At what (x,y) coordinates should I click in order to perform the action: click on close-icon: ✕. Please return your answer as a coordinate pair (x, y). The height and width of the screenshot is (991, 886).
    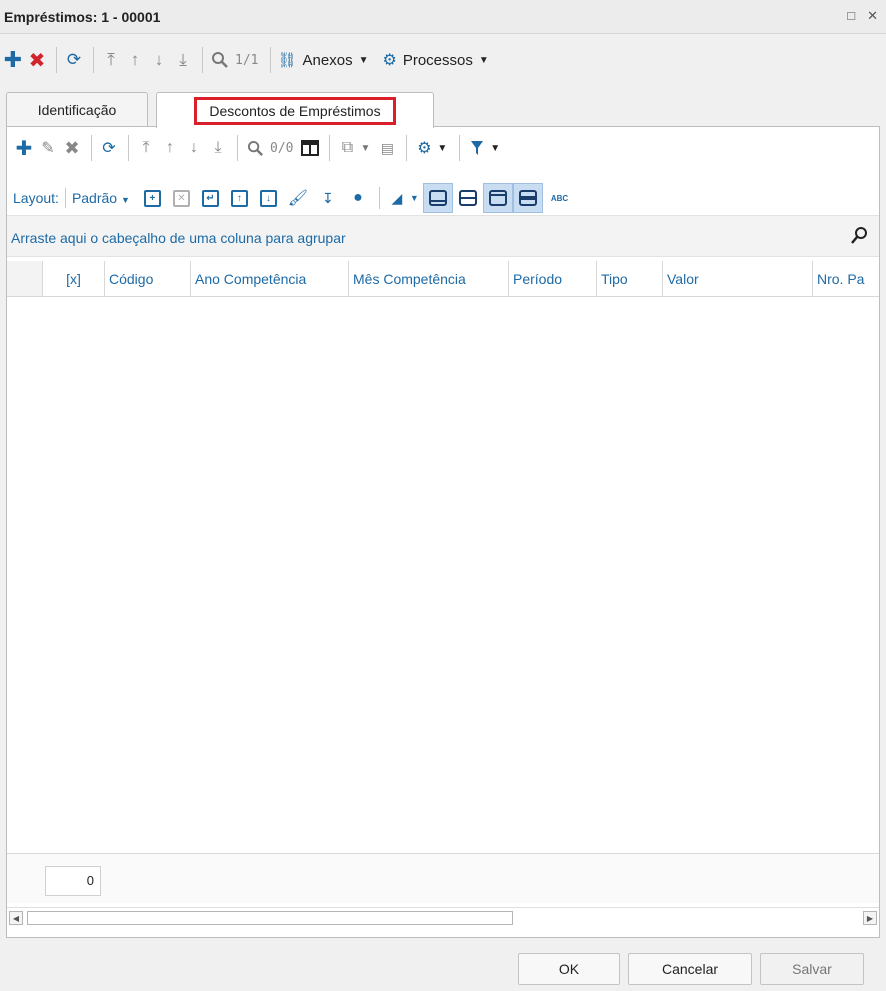
    Looking at the image, I should click on (872, 16).